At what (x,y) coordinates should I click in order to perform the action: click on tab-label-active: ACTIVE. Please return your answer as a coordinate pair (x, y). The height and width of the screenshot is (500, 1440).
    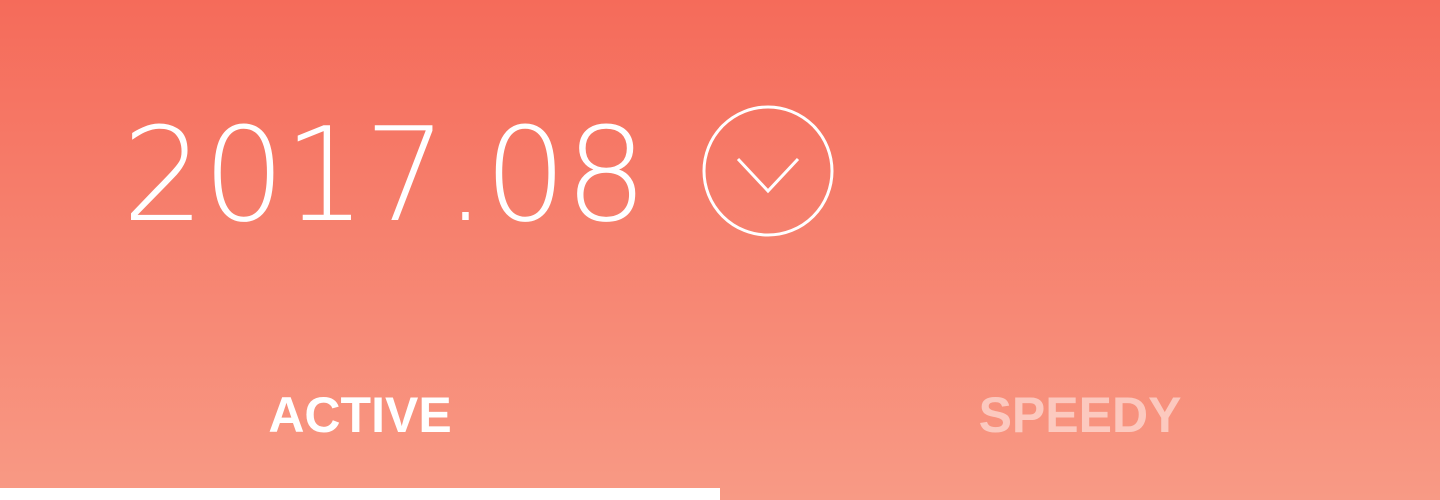
    Looking at the image, I should click on (360, 415).